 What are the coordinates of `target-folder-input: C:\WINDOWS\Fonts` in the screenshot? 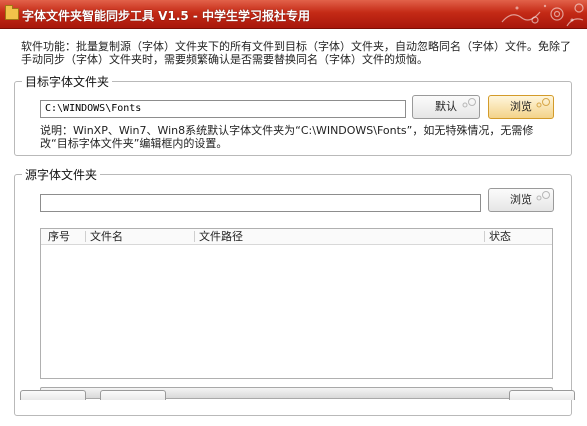 It's located at (223, 109).